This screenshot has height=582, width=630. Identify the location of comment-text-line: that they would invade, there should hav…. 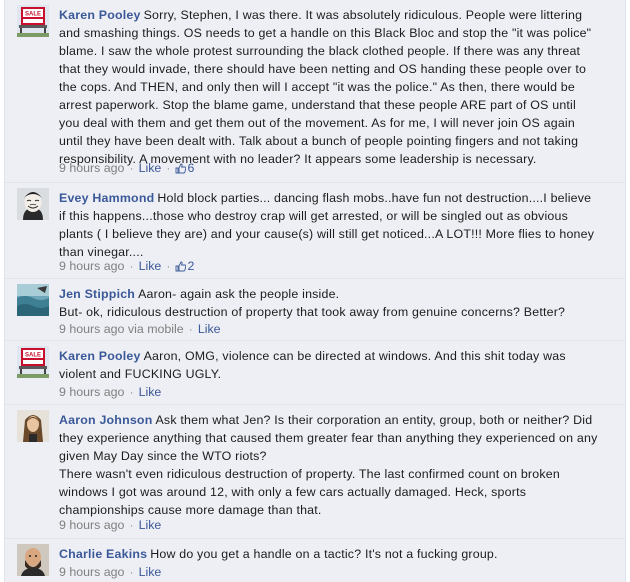
(323, 69).